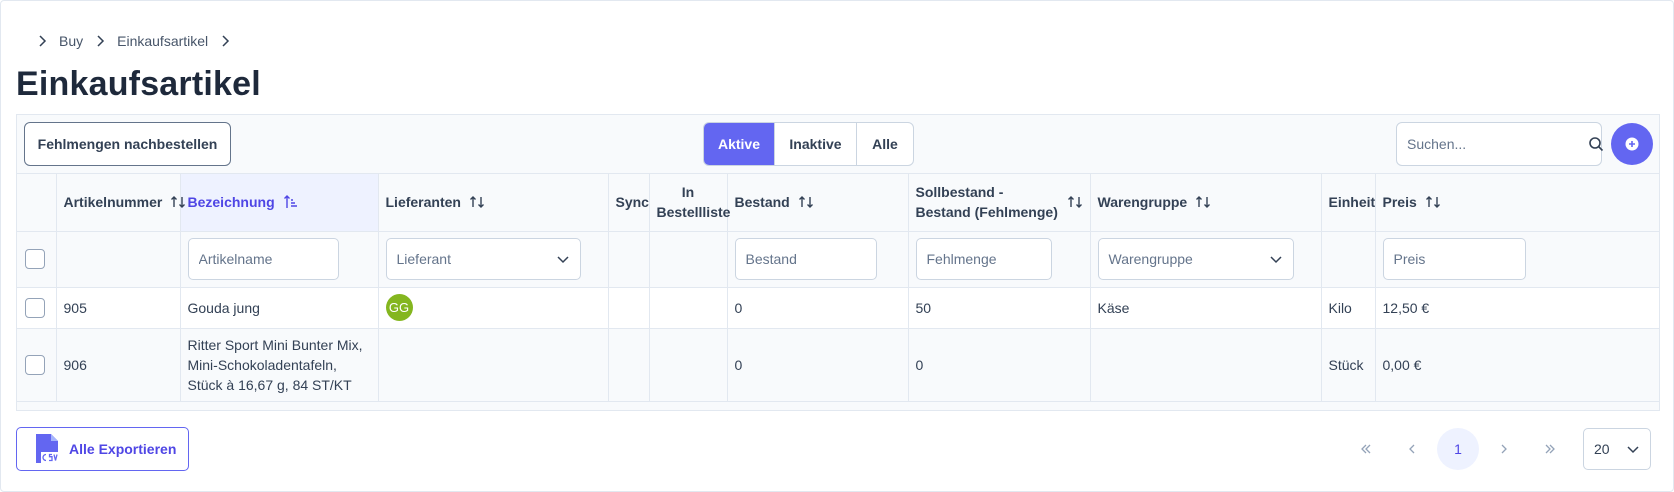 The width and height of the screenshot is (1674, 492). I want to click on filter-cell-artikelname, so click(279, 259).